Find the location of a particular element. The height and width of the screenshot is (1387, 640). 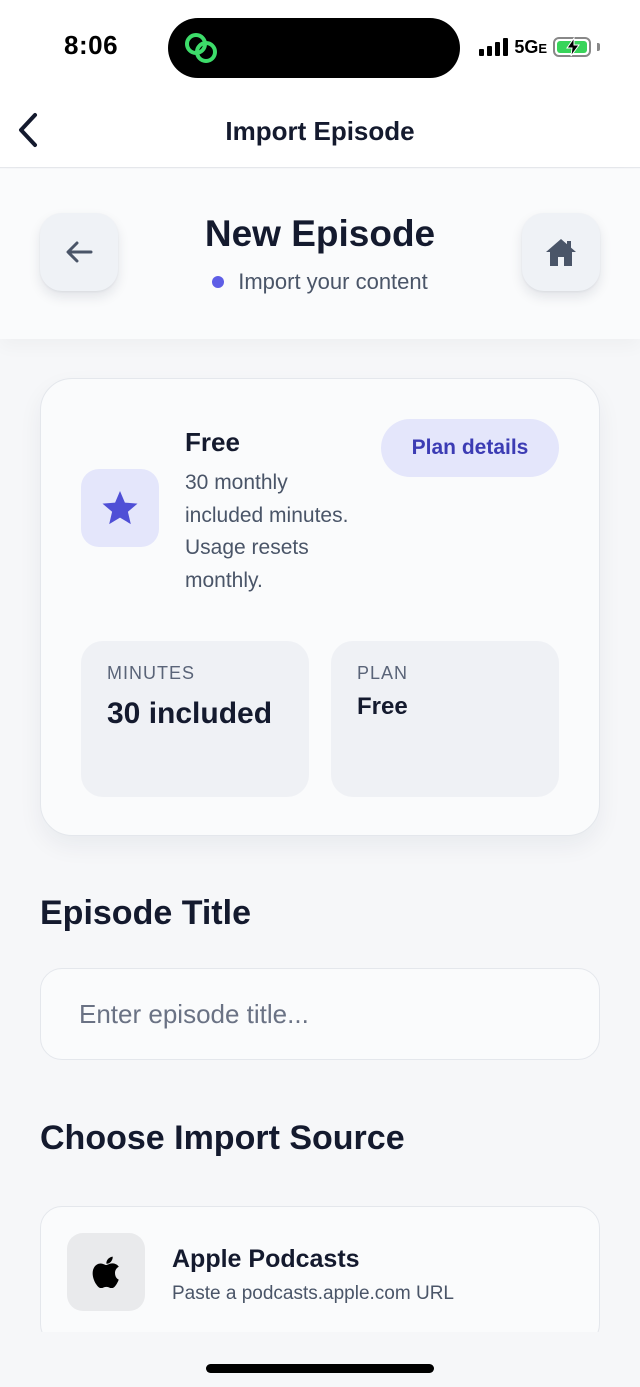

minutes-value: 30 included is located at coordinates (190, 713).